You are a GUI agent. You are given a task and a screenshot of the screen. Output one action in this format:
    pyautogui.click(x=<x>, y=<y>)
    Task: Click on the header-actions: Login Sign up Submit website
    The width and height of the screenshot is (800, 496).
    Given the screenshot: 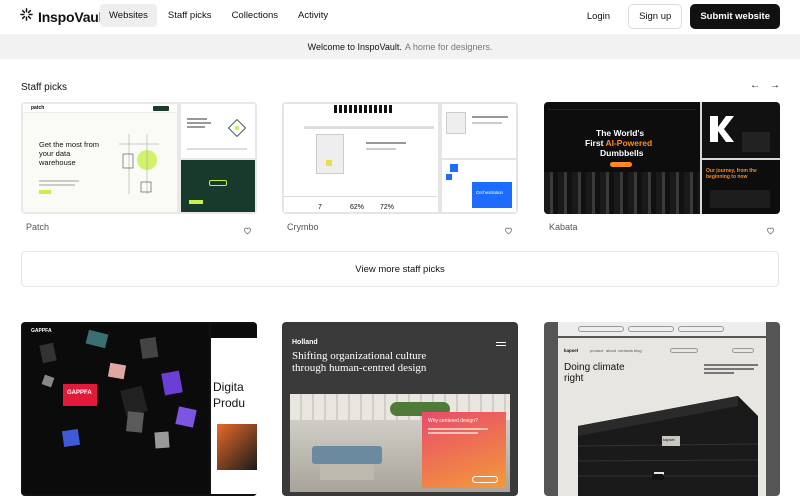 What is the action you would take?
    pyautogui.click(x=678, y=16)
    